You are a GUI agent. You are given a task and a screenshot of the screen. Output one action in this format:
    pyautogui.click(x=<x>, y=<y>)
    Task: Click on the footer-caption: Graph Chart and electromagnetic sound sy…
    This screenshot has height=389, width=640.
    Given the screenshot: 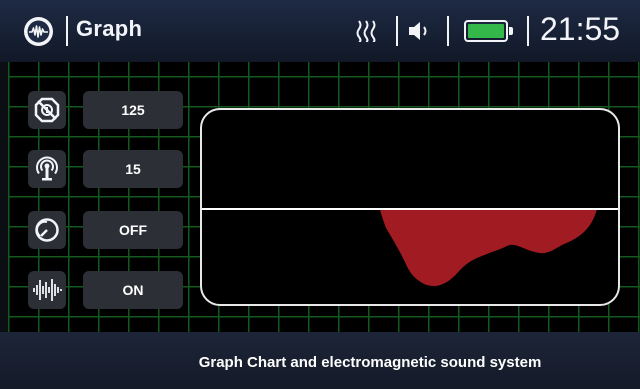 What is the action you would take?
    pyautogui.click(x=370, y=362)
    